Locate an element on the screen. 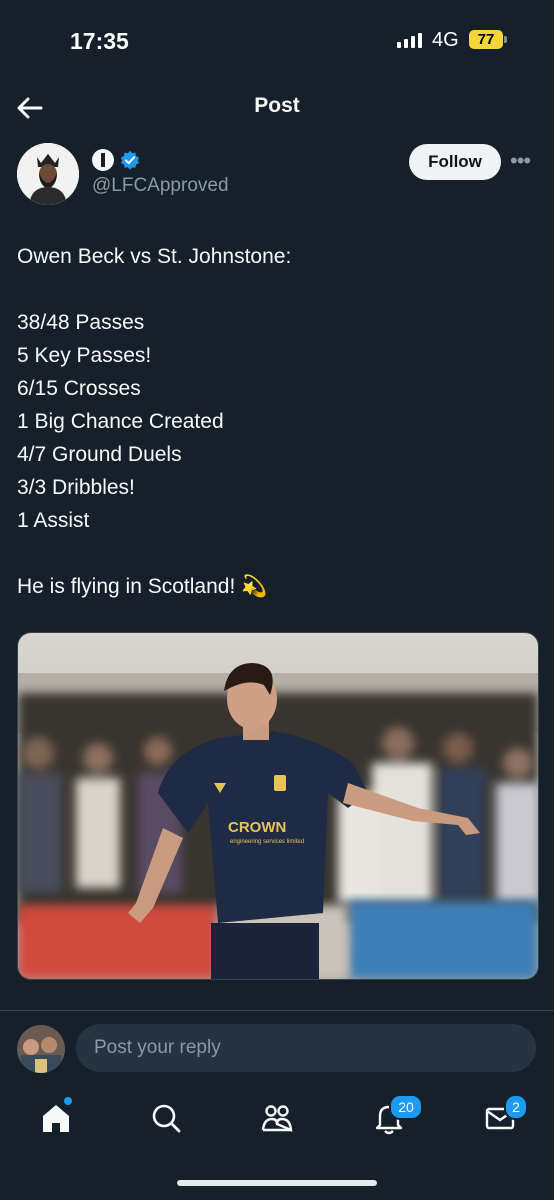  stat-line: 5 Key Passes! is located at coordinates (84, 355).